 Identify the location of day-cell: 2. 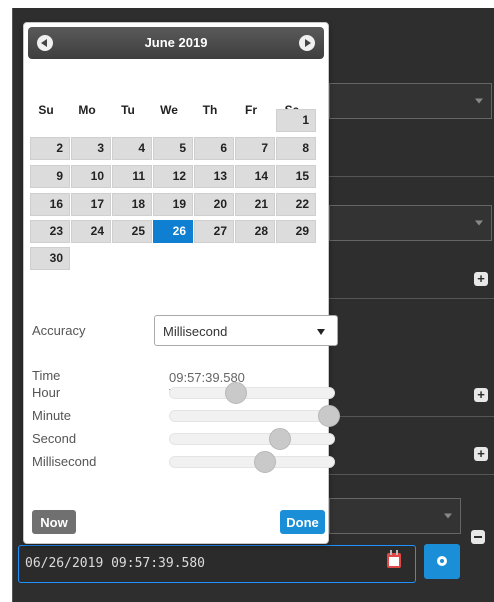
(50, 148).